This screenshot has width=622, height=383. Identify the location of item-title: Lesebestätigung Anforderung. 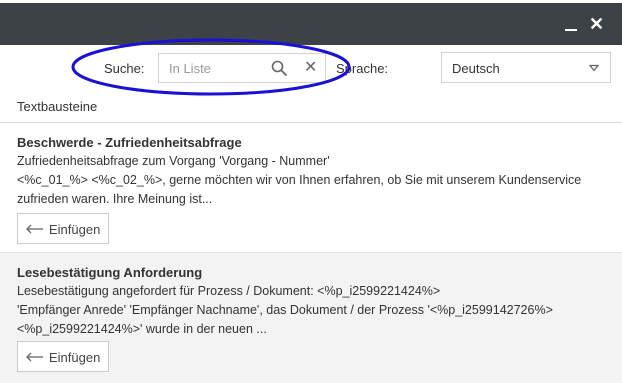
(110, 272).